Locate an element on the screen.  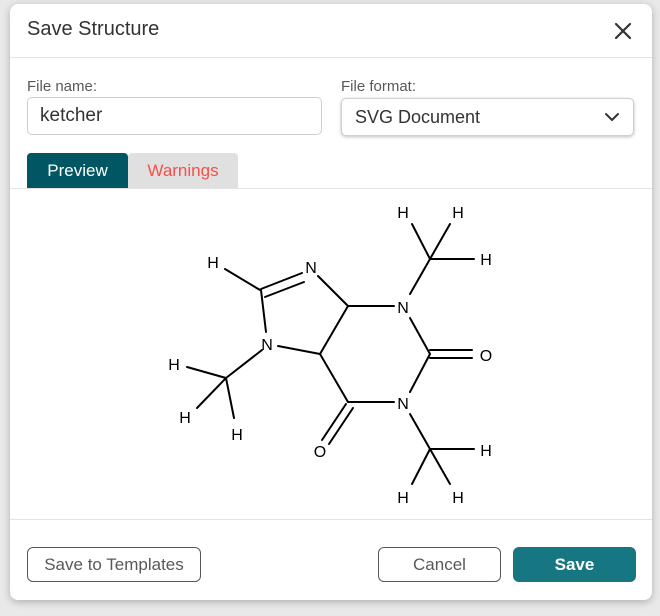
tab-preview: Preview is located at coordinates (77, 170).